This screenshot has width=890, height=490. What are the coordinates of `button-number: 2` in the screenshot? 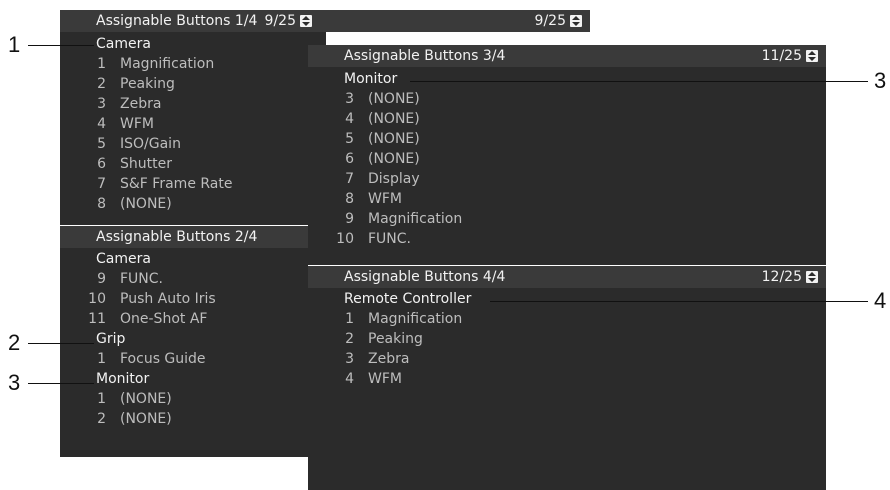 It's located at (101, 419).